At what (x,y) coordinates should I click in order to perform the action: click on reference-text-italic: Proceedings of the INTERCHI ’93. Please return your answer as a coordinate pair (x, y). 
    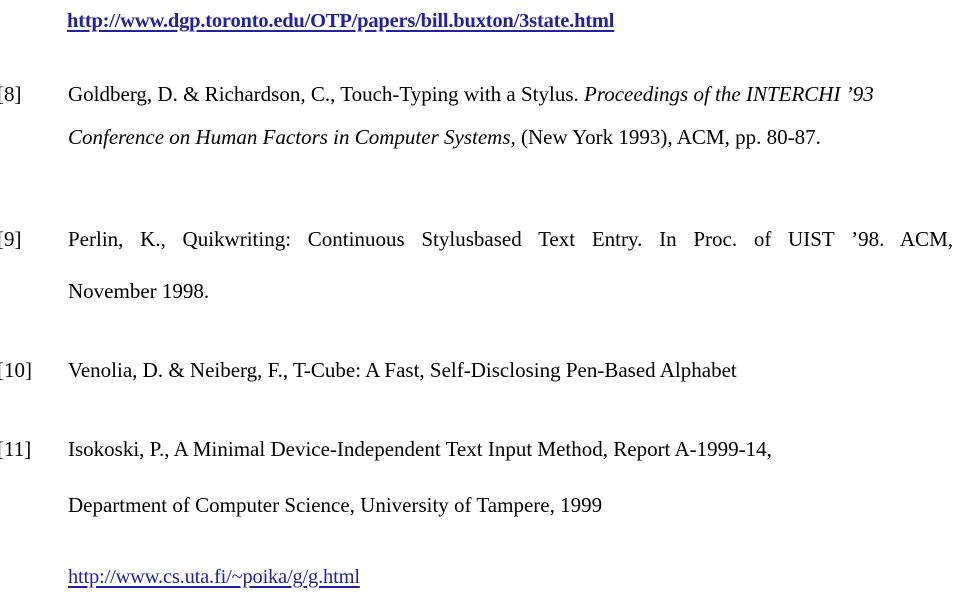
    Looking at the image, I should click on (729, 94).